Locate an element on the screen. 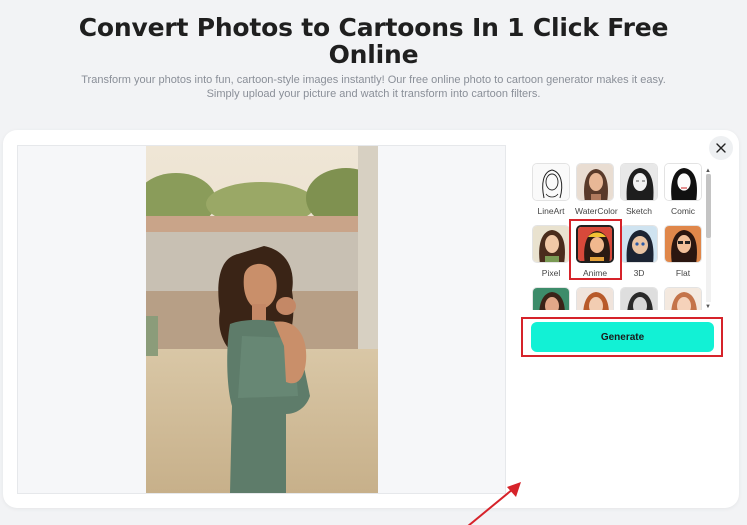 Image resolution: width=747 pixels, height=525 pixels. flat-thumb is located at coordinates (683, 244).